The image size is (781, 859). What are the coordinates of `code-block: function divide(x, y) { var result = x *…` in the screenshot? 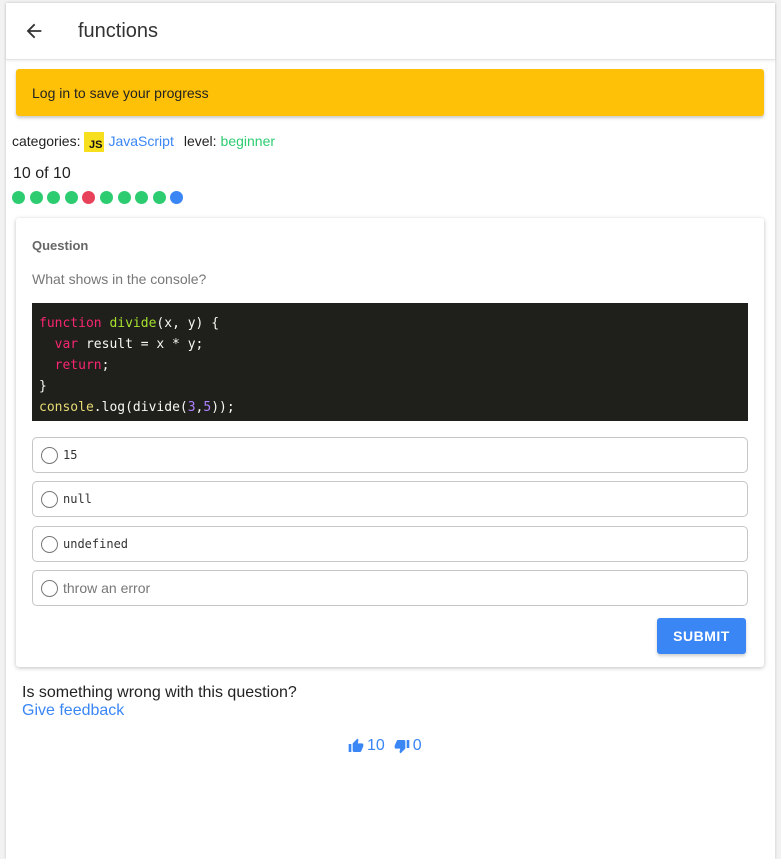 It's located at (390, 362).